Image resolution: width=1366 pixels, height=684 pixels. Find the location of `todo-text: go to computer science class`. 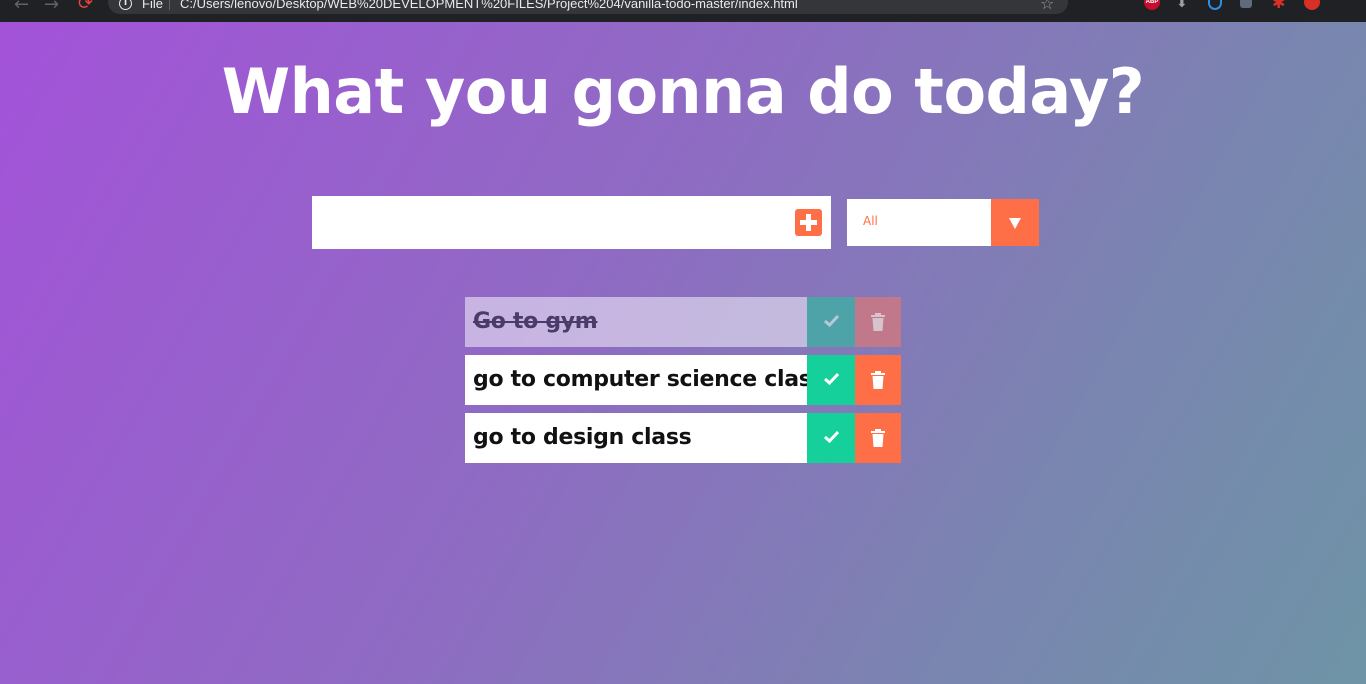

todo-text: go to computer science class is located at coordinates (649, 379).